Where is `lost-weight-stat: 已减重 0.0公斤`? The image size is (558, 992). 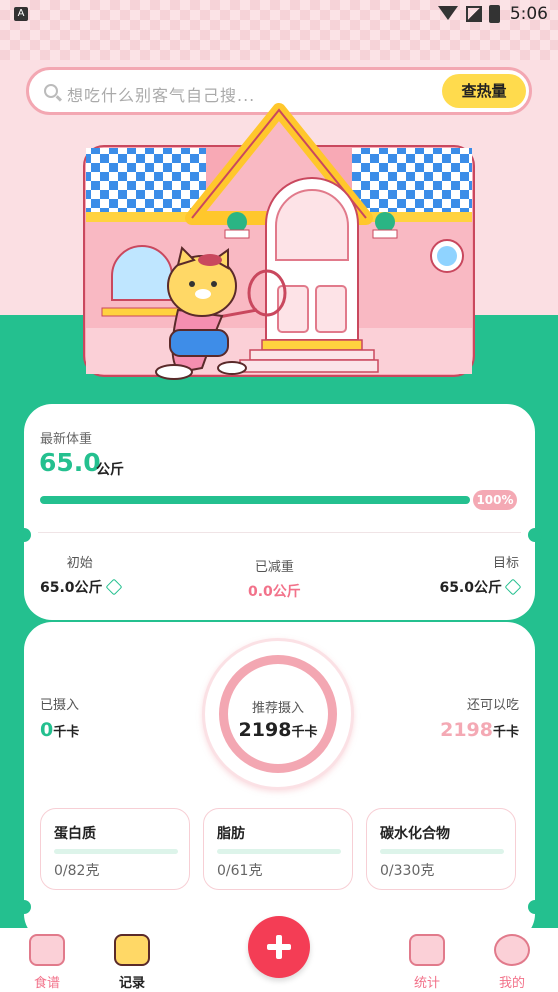
lost-weight-stat: 已减重 0.0公斤 is located at coordinates (274, 578).